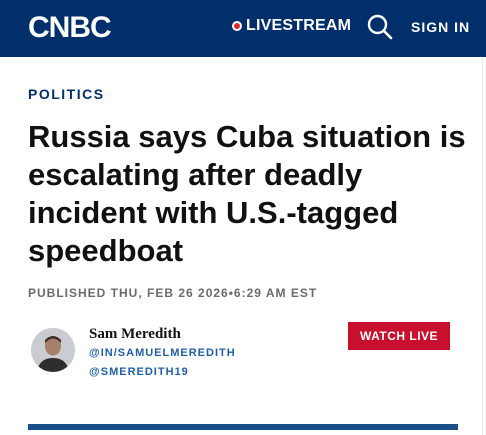 Image resolution: width=486 pixels, height=435 pixels. I want to click on author-linkedin-link: @IN/SAMUELMEREDITH, so click(162, 353).